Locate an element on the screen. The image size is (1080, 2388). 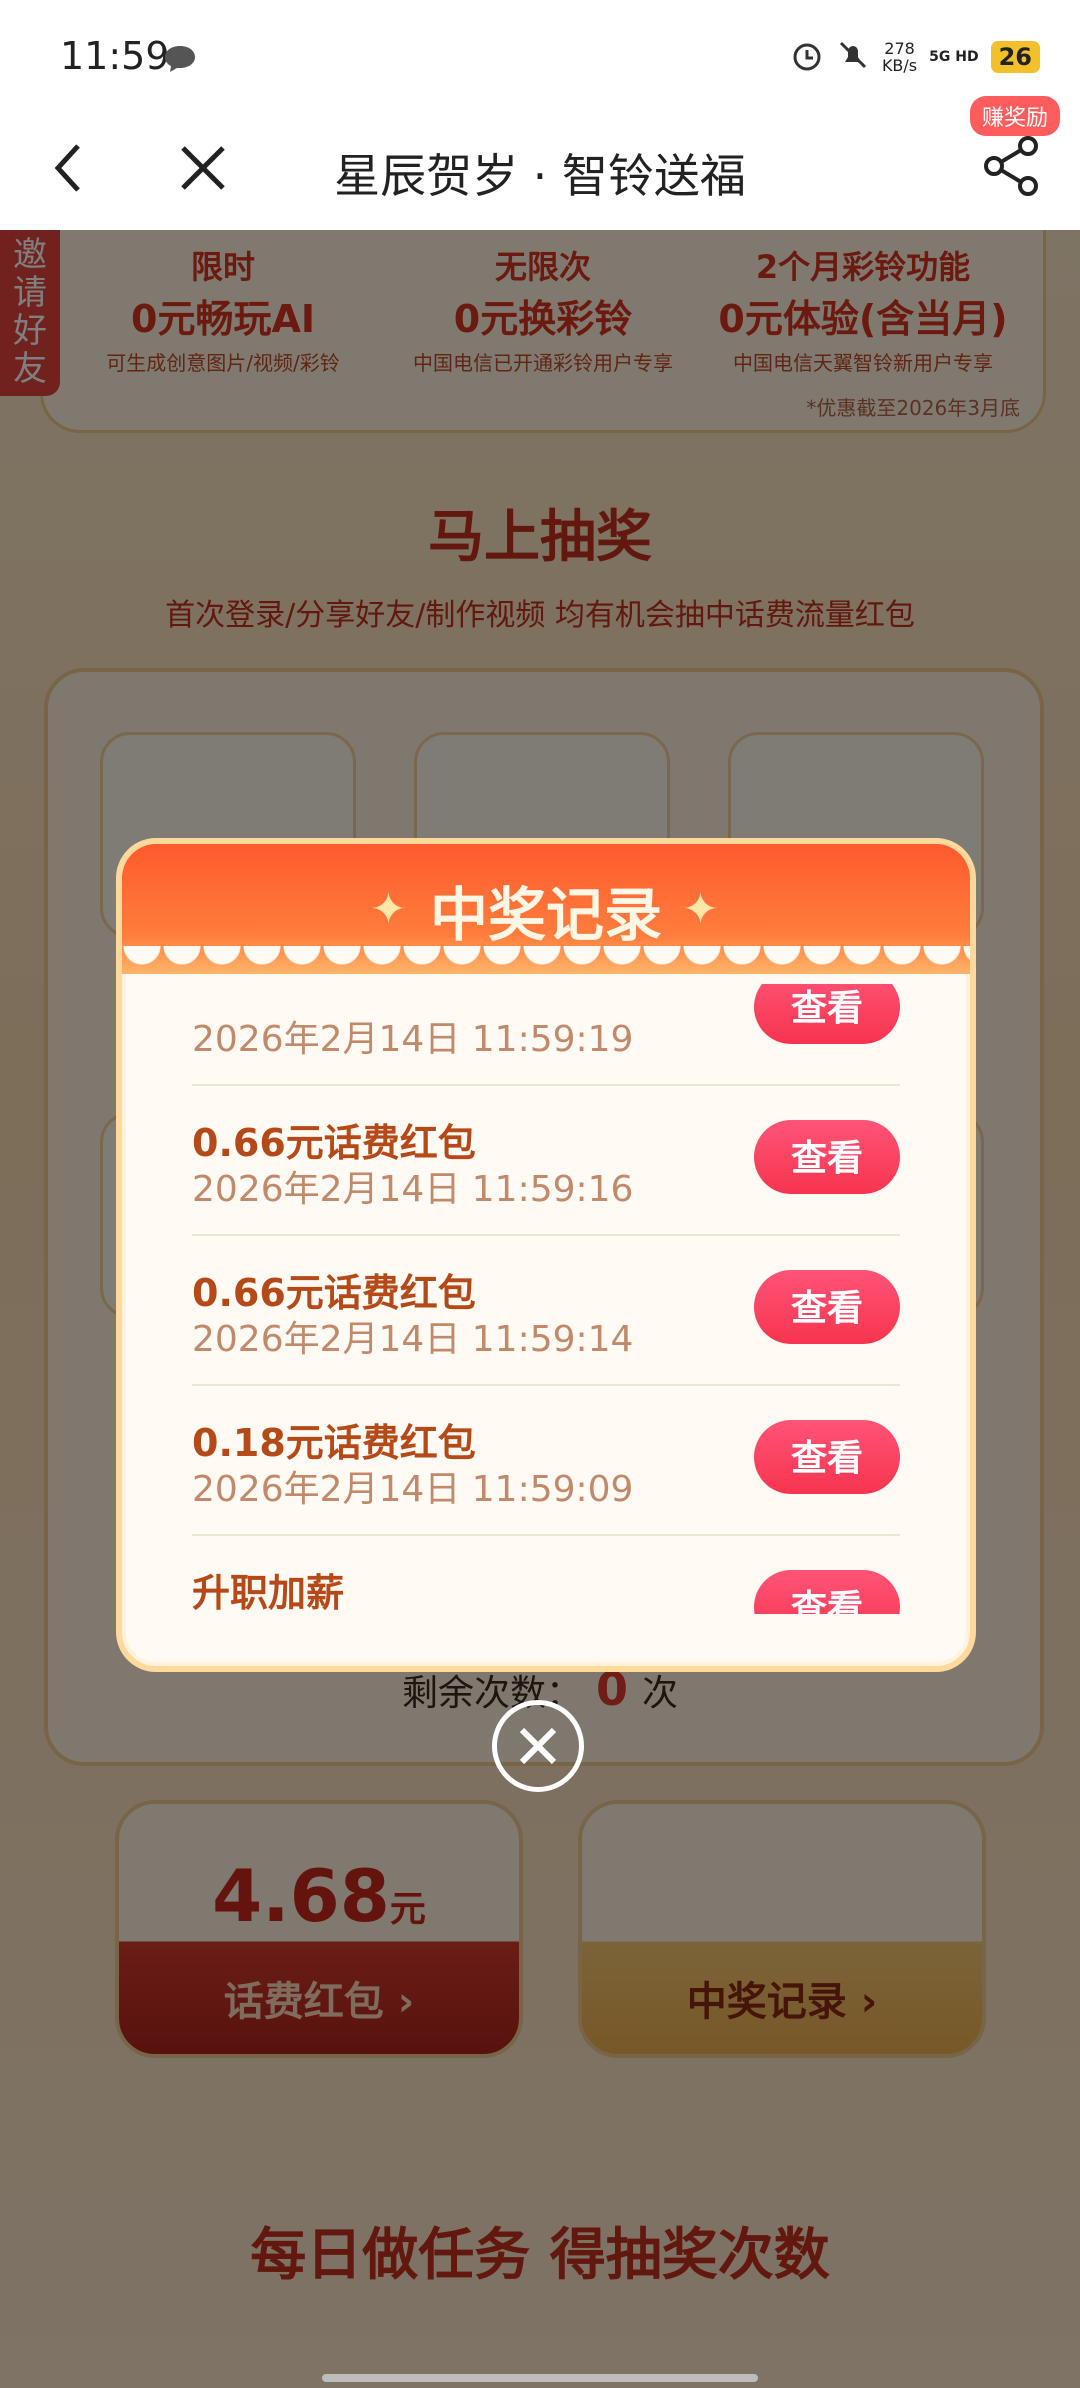
nav-bar: 星辰贺岁 · 智铃送福 is located at coordinates (540, 174).